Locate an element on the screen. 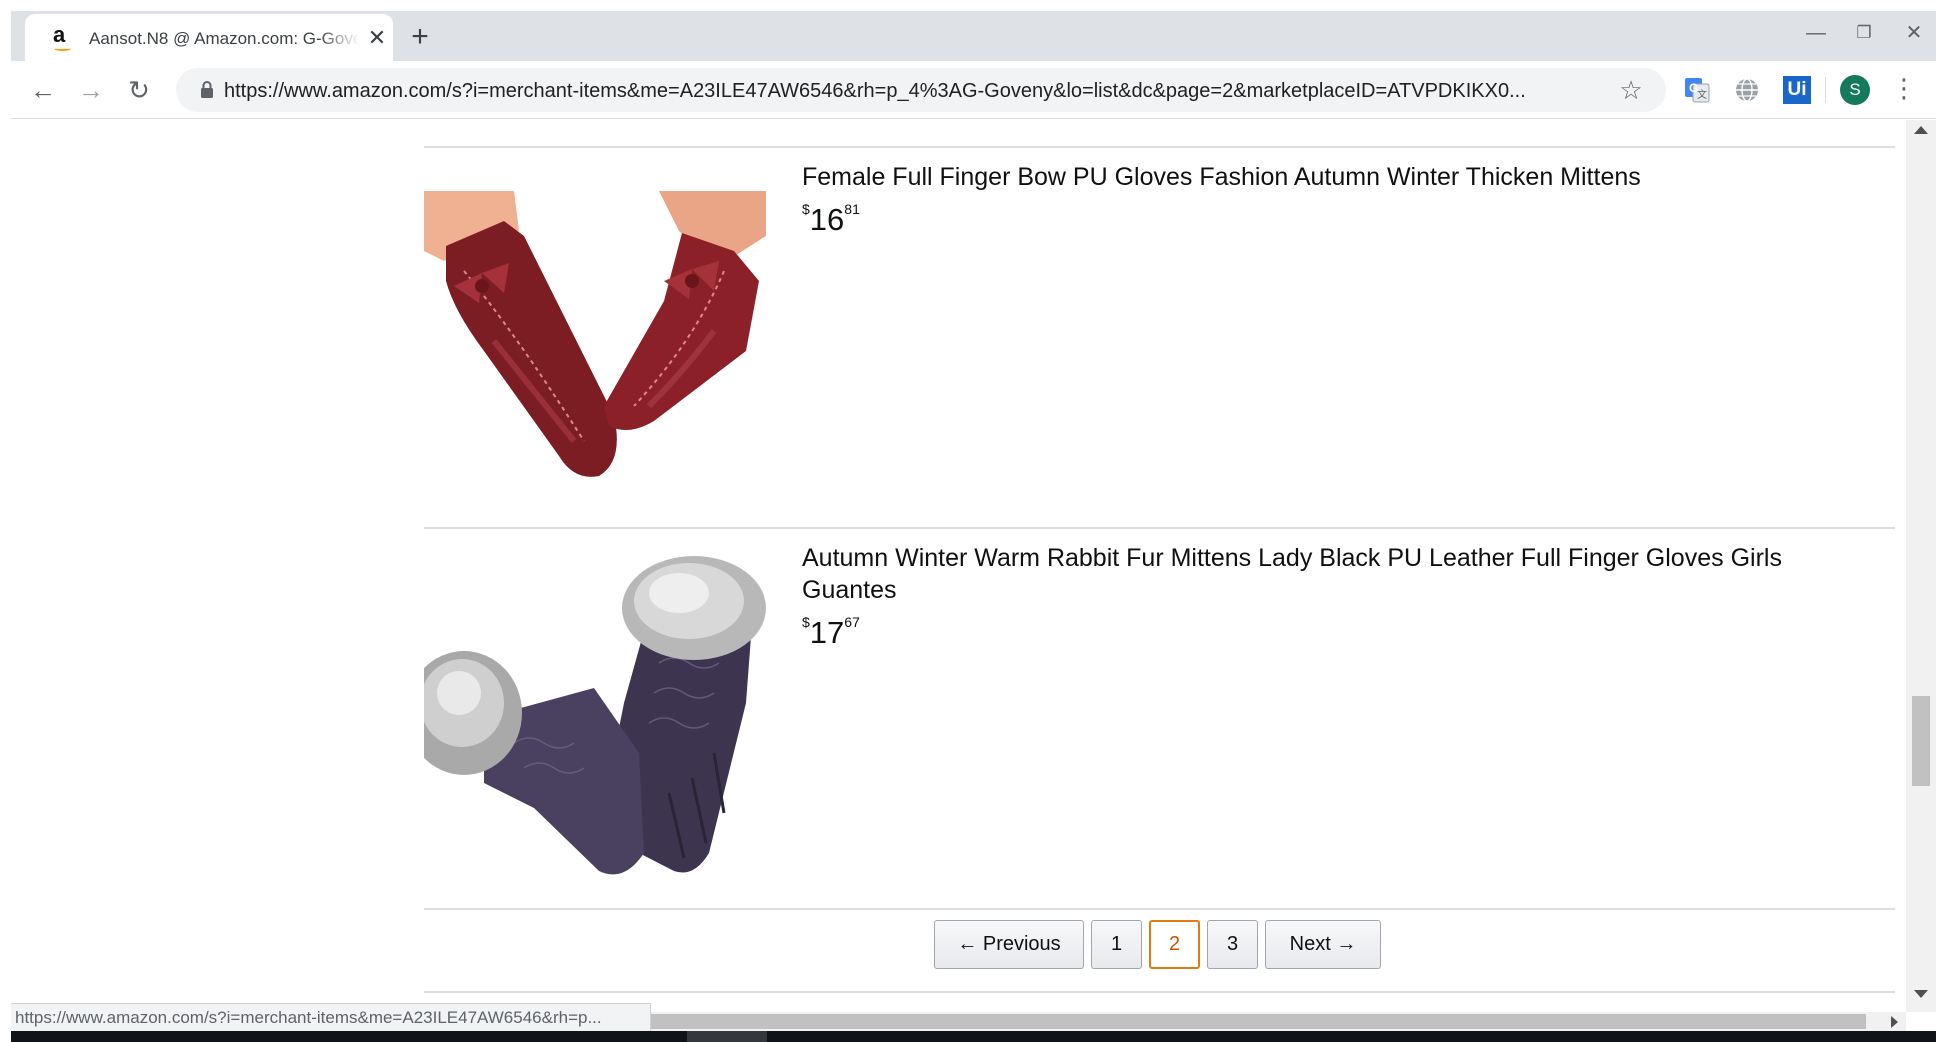 This screenshot has height=1042, width=1942. bookmark-star-icon: ☆ is located at coordinates (1631, 90).